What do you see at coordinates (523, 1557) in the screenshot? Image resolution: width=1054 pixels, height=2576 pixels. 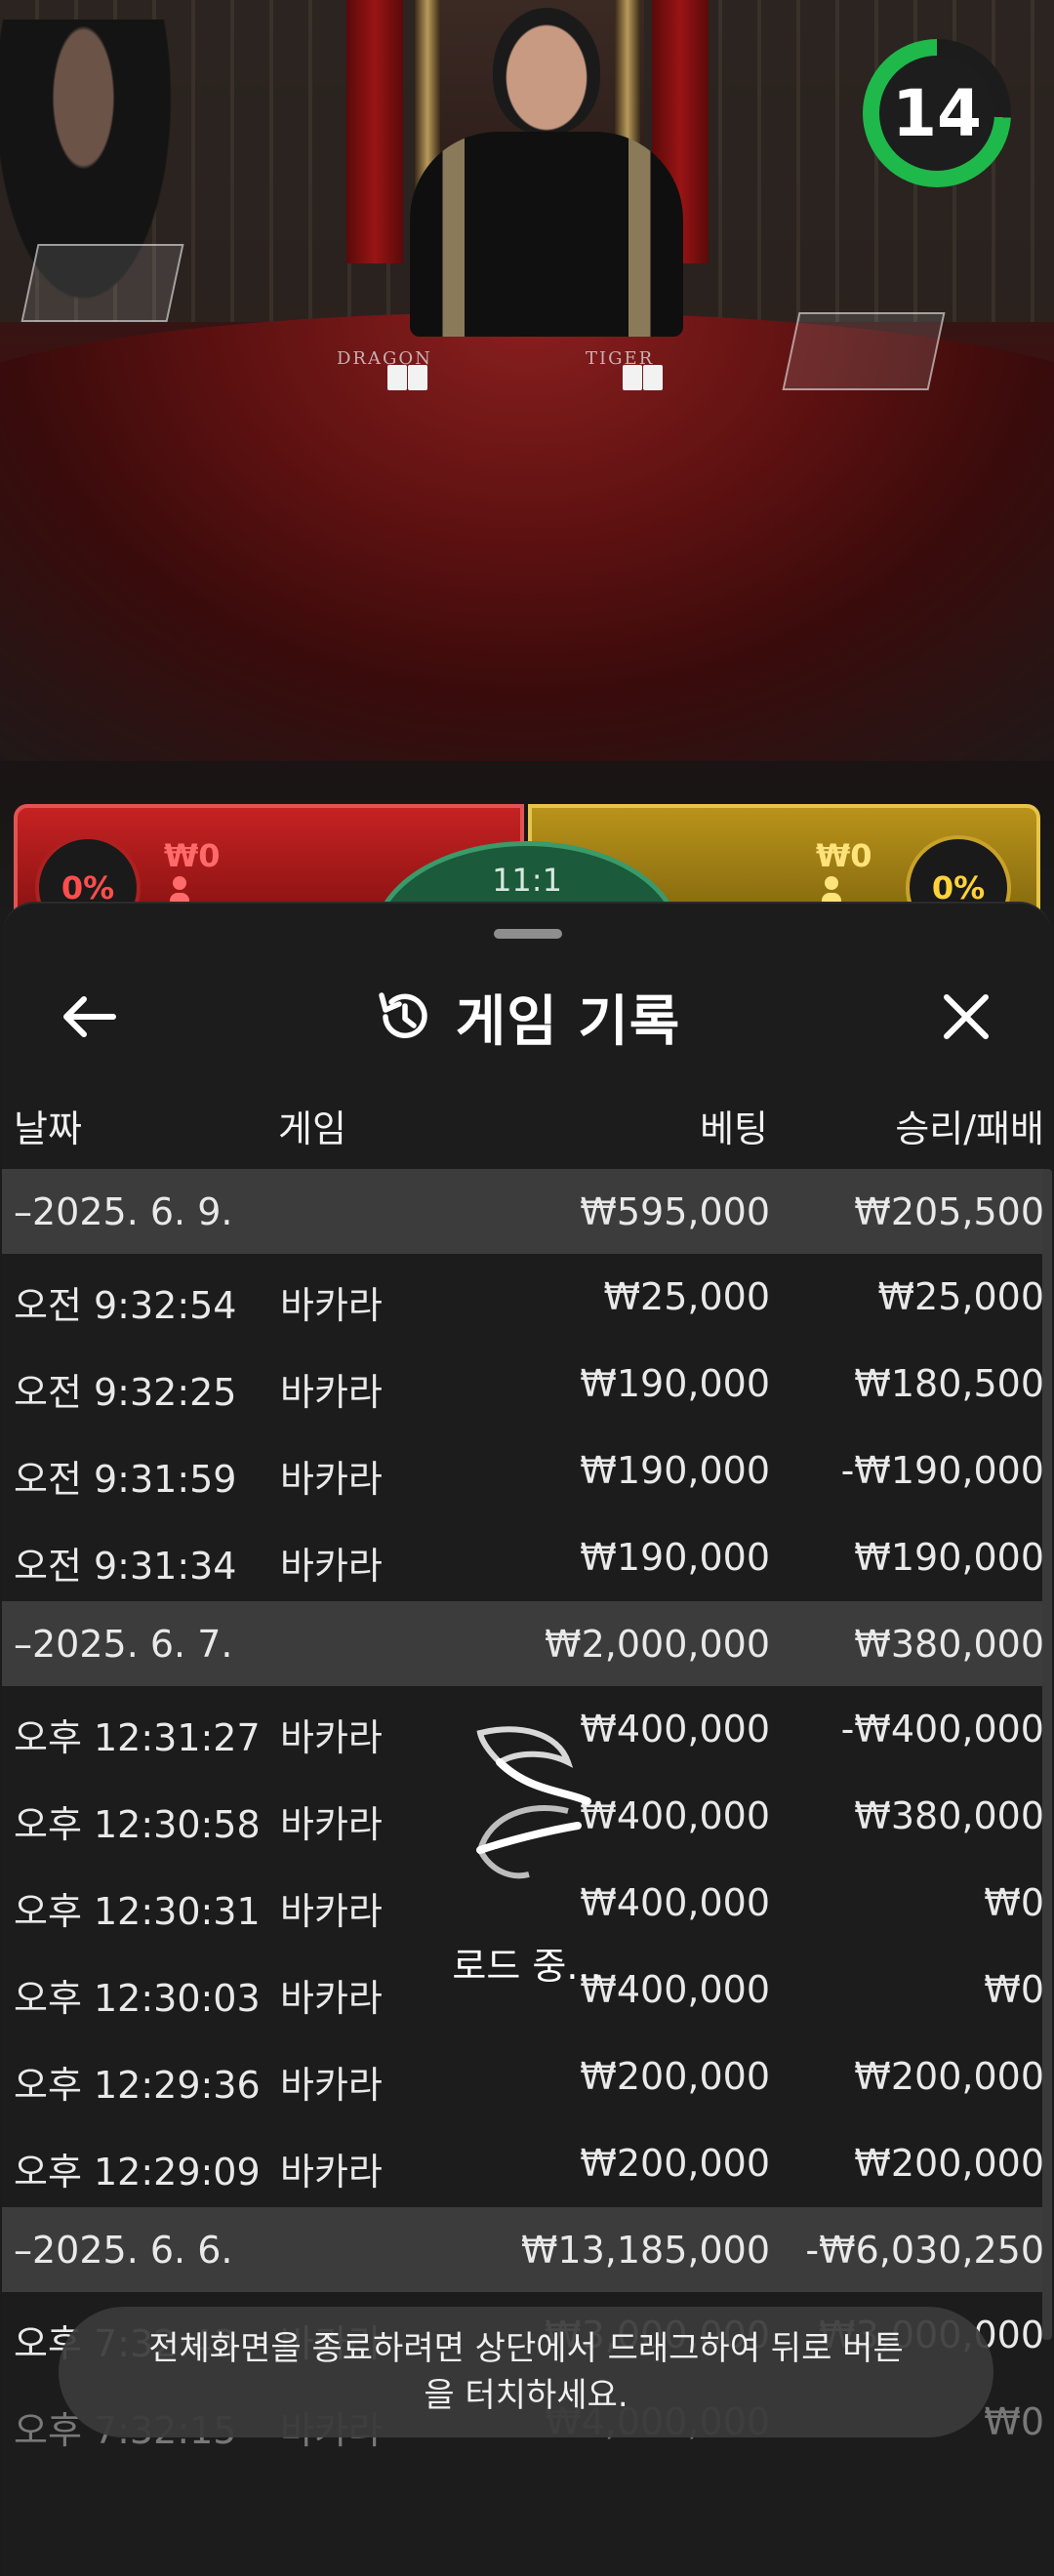 I see `table-row: 오전 9:31:34 바카라 ₩190,000 ₩190,000` at bounding box center [523, 1557].